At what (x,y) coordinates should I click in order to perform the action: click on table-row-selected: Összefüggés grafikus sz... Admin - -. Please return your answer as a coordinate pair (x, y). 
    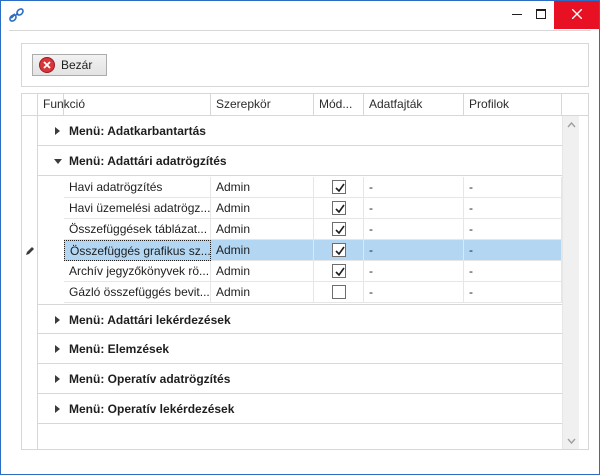
    Looking at the image, I should click on (300, 250).